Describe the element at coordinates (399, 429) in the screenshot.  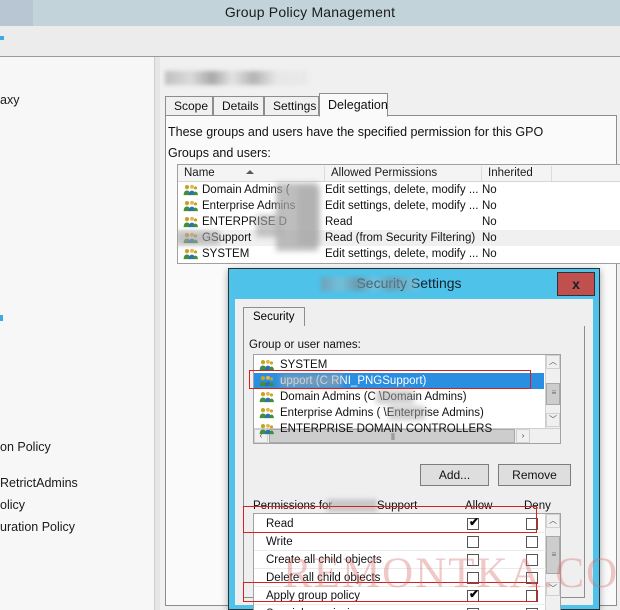
I see `group-list-item: ENTERPRISE DOMAIN CONTROLLERS` at that location.